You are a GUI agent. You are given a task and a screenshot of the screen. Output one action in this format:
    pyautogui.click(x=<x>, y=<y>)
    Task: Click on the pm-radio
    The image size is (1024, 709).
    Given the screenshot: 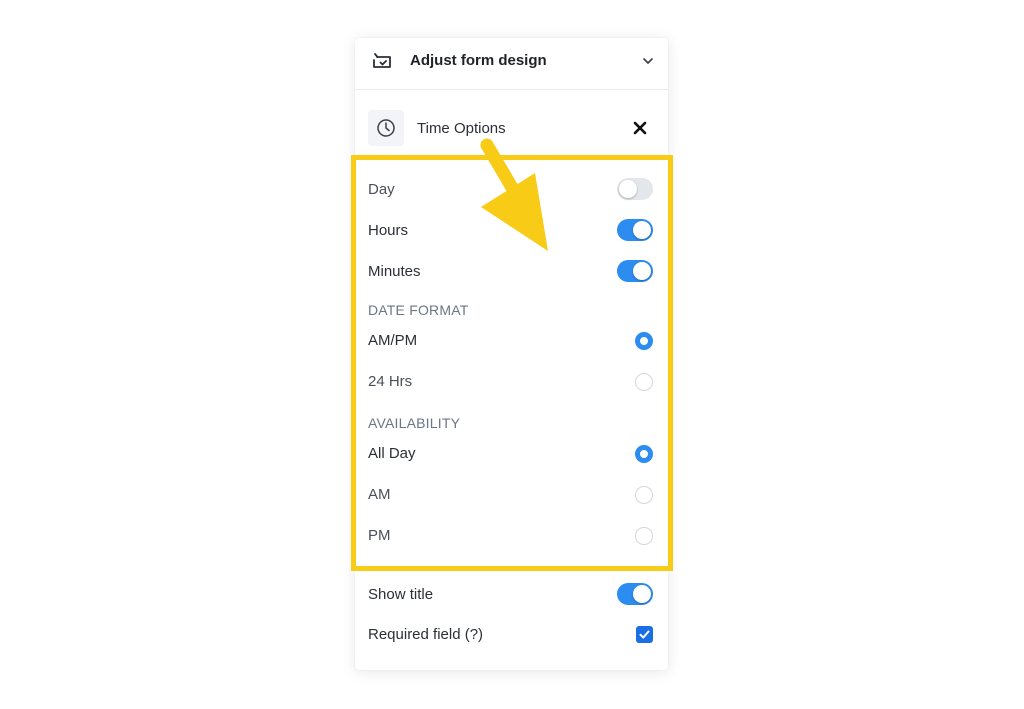 What is the action you would take?
    pyautogui.click(x=644, y=536)
    